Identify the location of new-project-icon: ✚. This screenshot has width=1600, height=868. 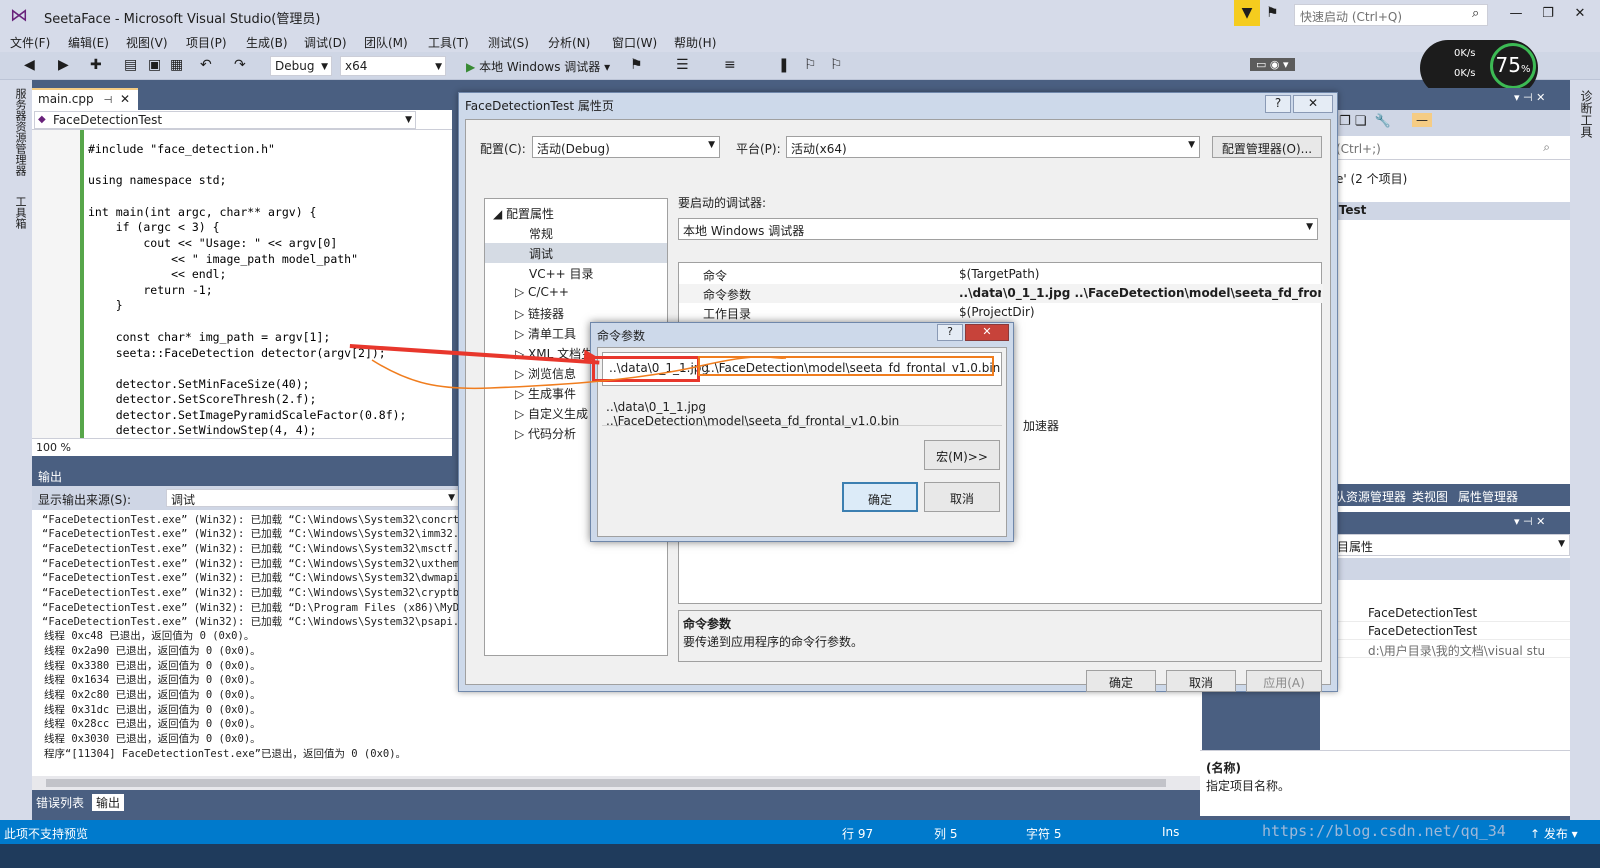
(96, 65).